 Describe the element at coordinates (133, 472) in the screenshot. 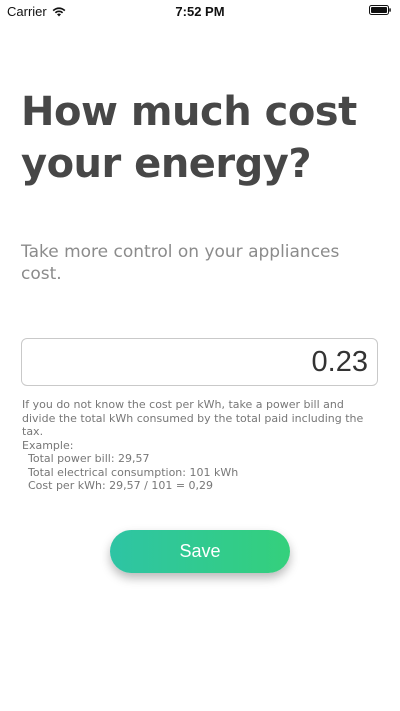

I see `example-line-consumption: Total electrical consumption: 101 kWh` at that location.